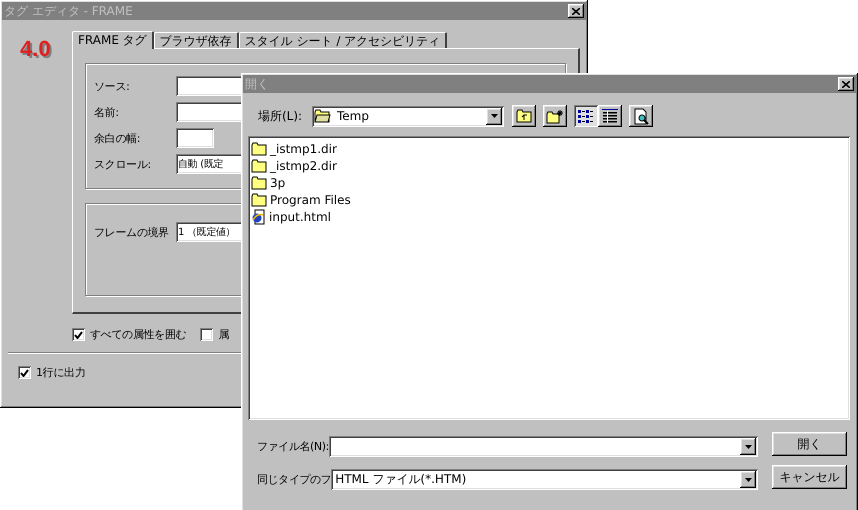  I want to click on checkbox-label: 1行に出力, so click(61, 372).